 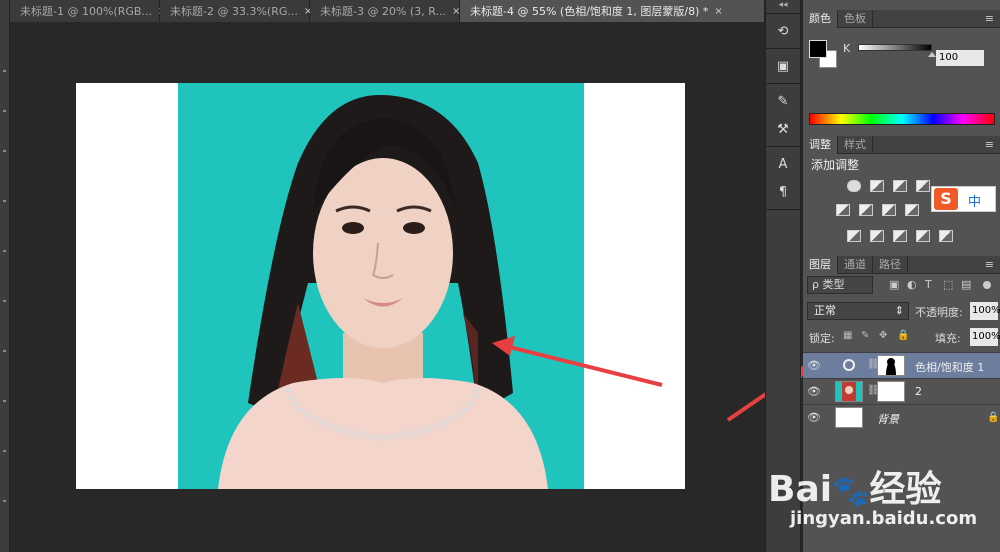 What do you see at coordinates (848, 335) in the screenshot?
I see `lock-transparent-icon: ▦` at bounding box center [848, 335].